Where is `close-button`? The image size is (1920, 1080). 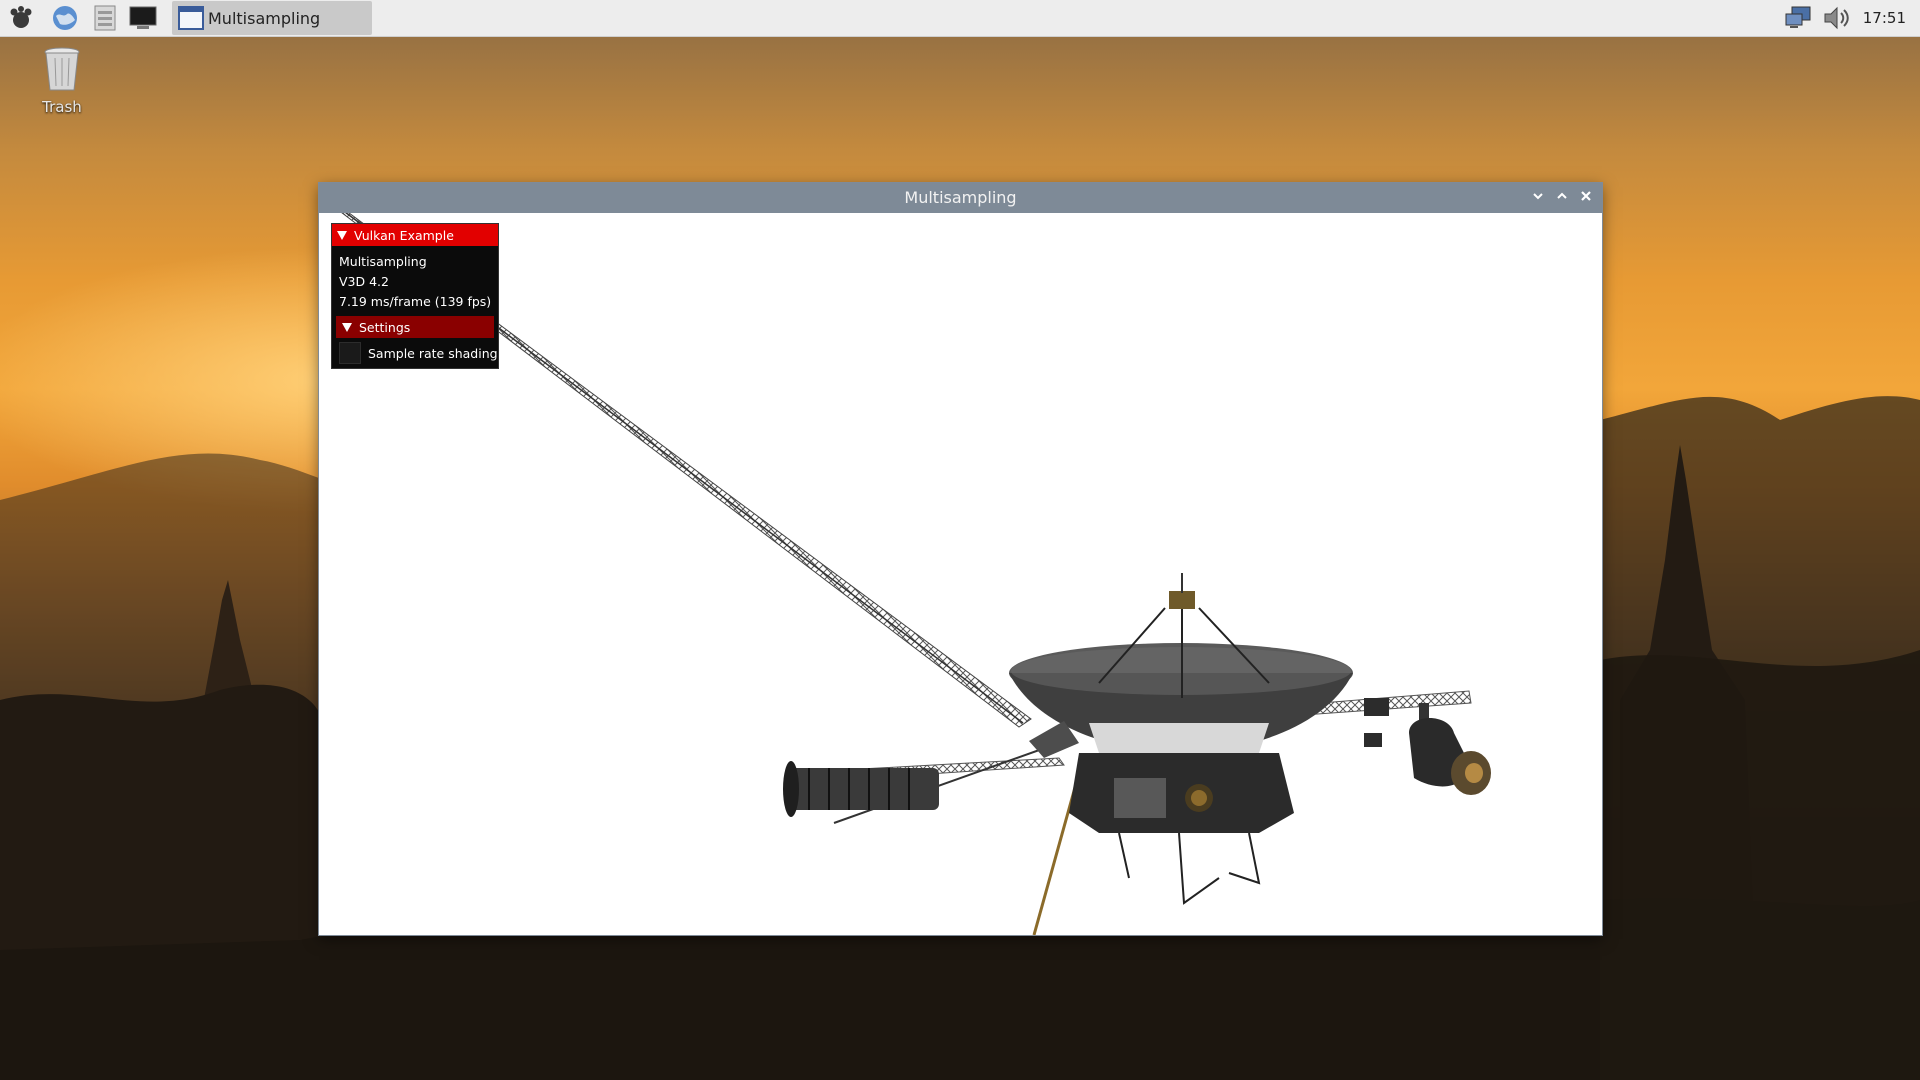 close-button is located at coordinates (1586, 198).